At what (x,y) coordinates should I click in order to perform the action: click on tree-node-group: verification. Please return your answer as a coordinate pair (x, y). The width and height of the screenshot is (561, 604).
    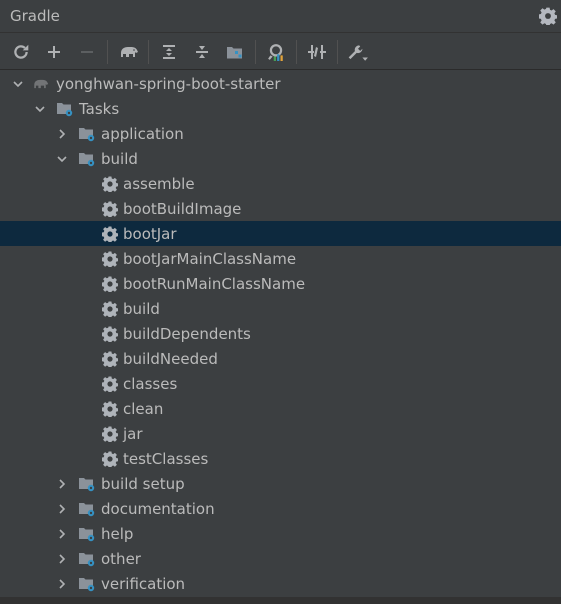
    Looking at the image, I should click on (280, 583).